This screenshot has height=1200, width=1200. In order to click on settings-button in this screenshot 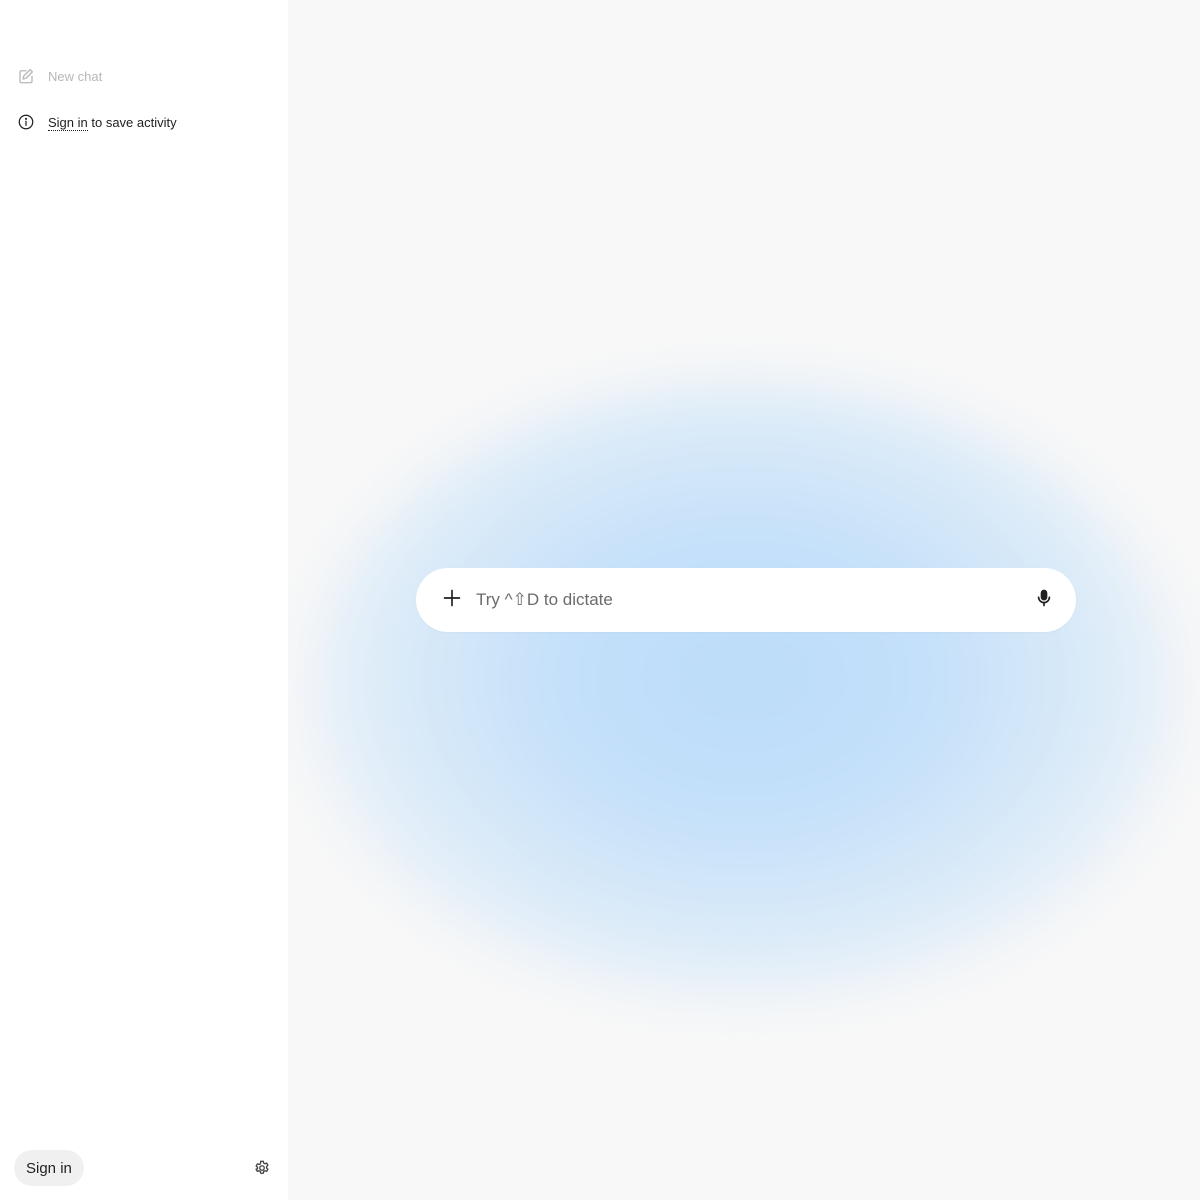, I will do `click(262, 1168)`.